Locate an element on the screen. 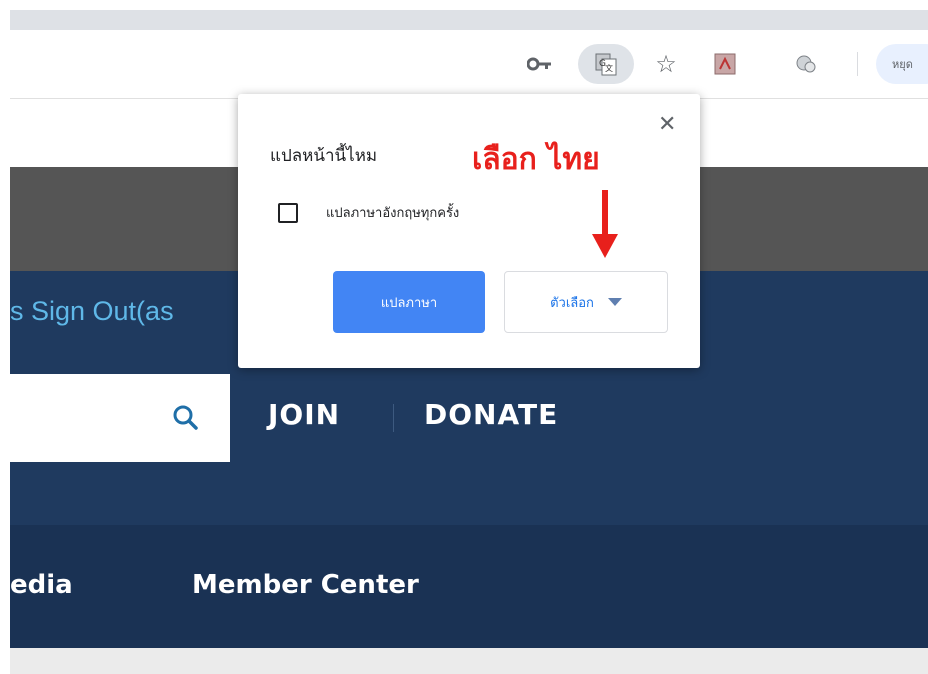 This screenshot has width=928, height=674. menu-item-media: edia is located at coordinates (41, 585).